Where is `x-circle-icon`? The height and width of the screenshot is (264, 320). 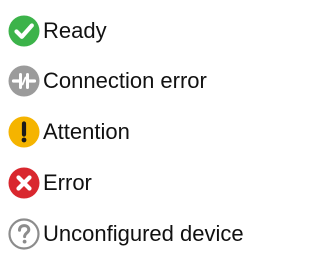 x-circle-icon is located at coordinates (24, 183).